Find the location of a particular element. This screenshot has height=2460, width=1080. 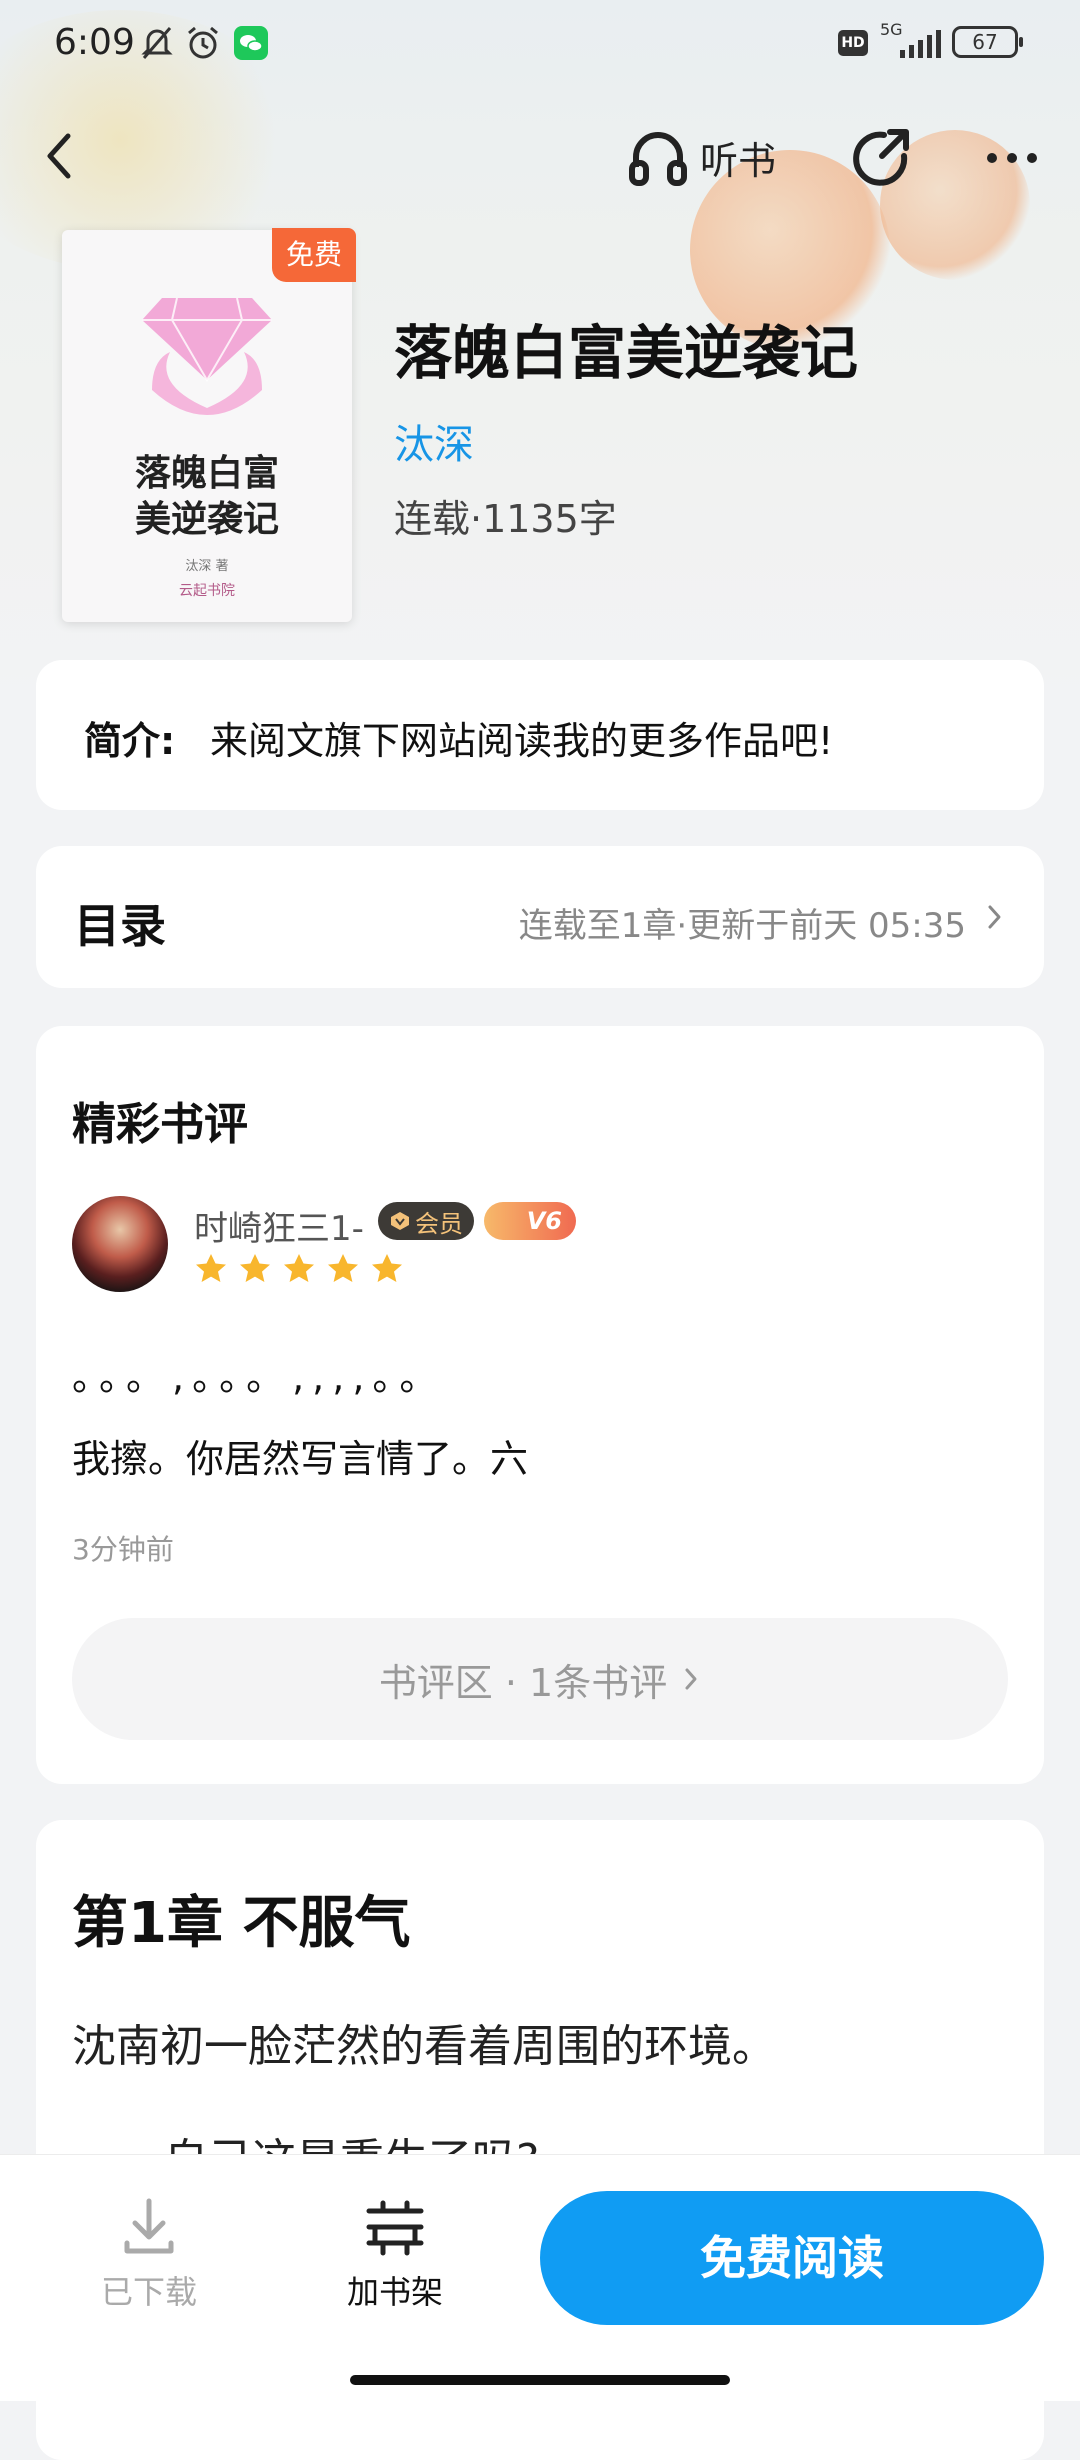

toc-row: 目录 连载至1章·更新于前天 05:35 is located at coordinates (540, 917).